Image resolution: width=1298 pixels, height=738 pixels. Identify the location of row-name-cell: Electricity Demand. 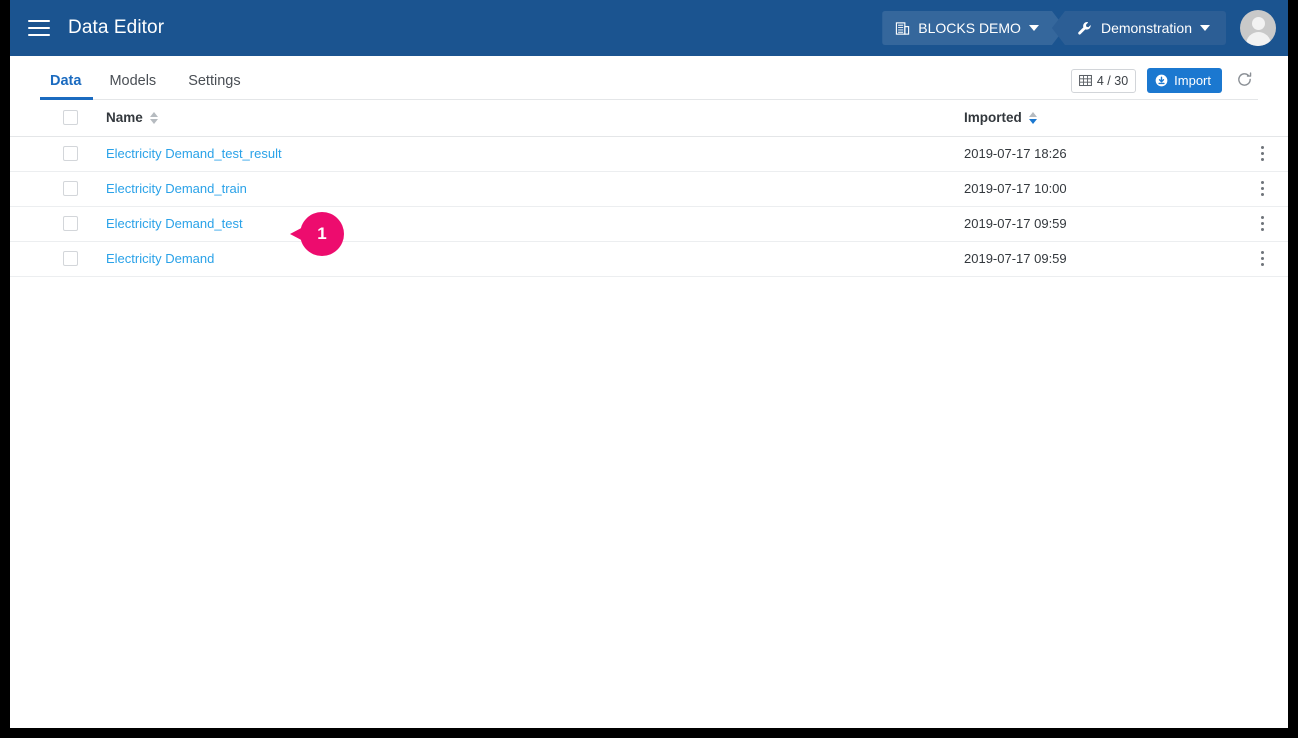
(518, 259).